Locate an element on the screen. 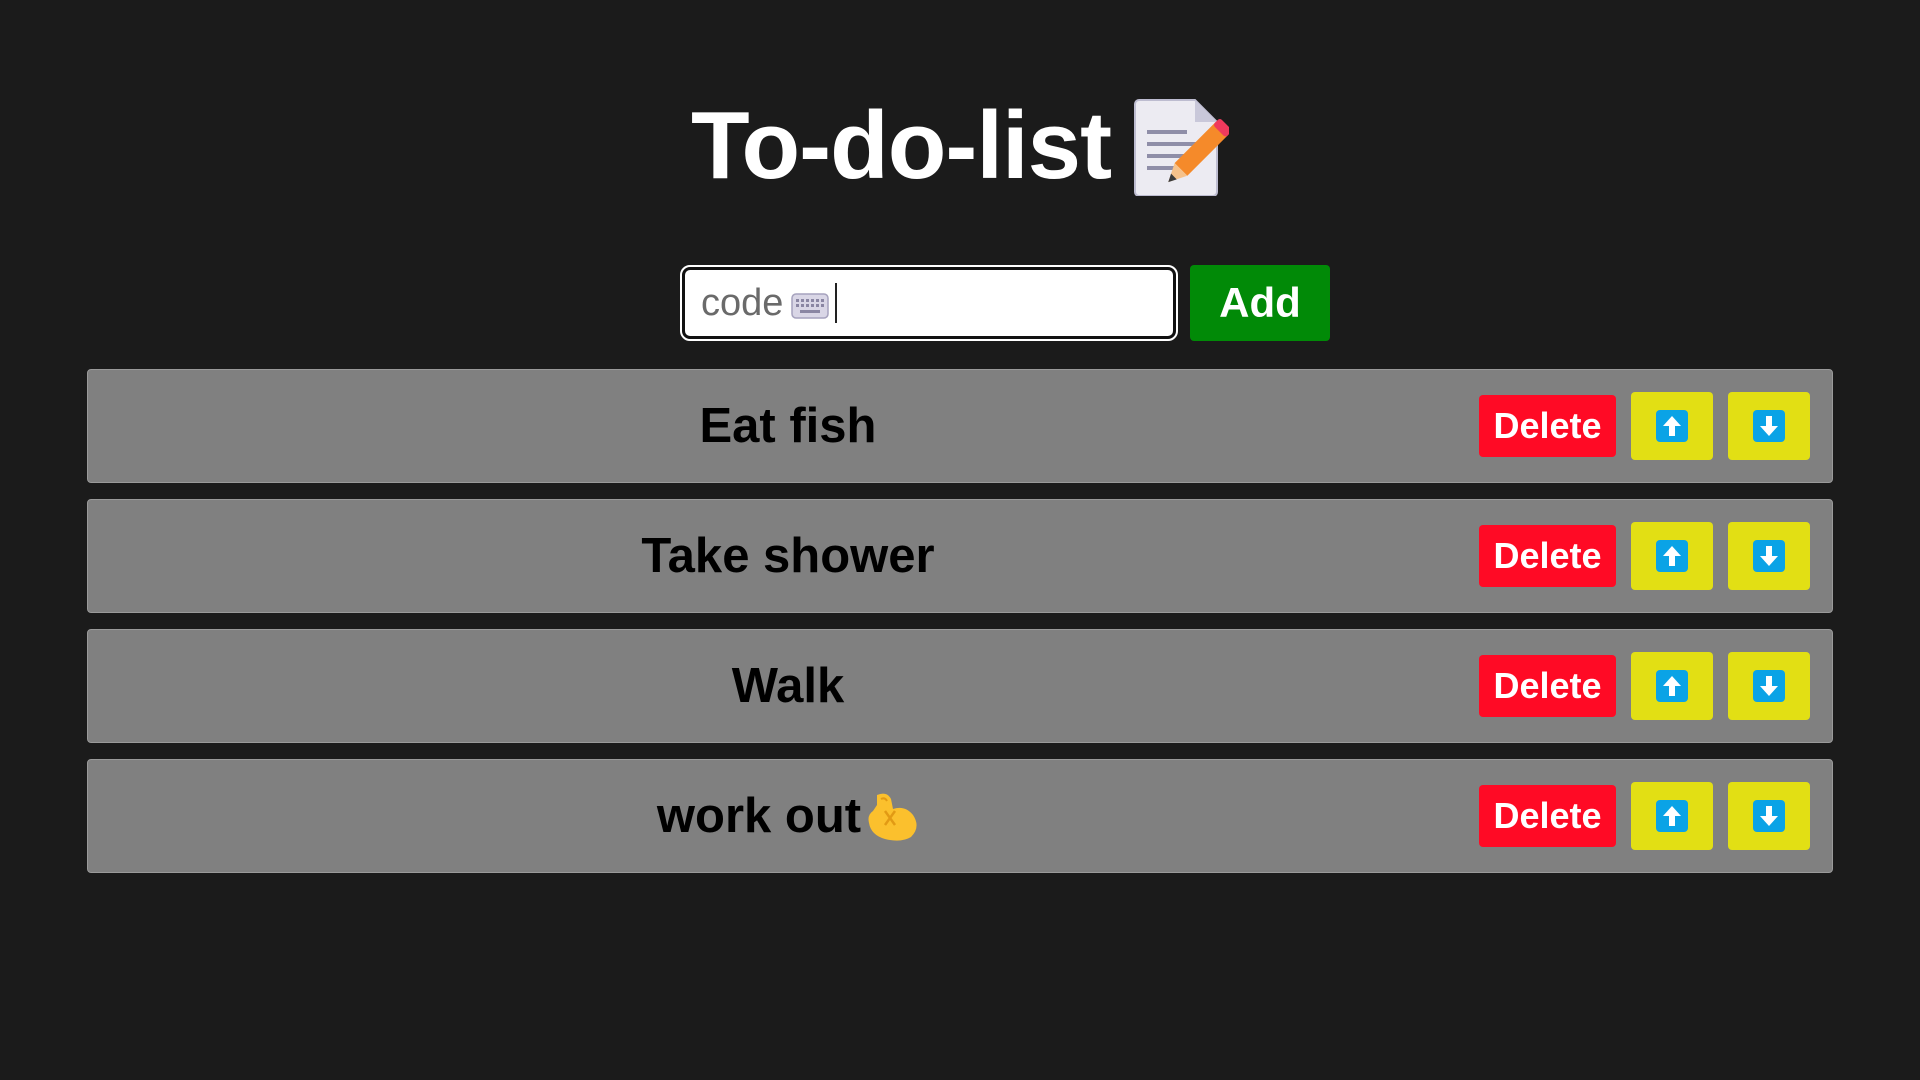  memo-pencil-icon is located at coordinates (1182, 147).